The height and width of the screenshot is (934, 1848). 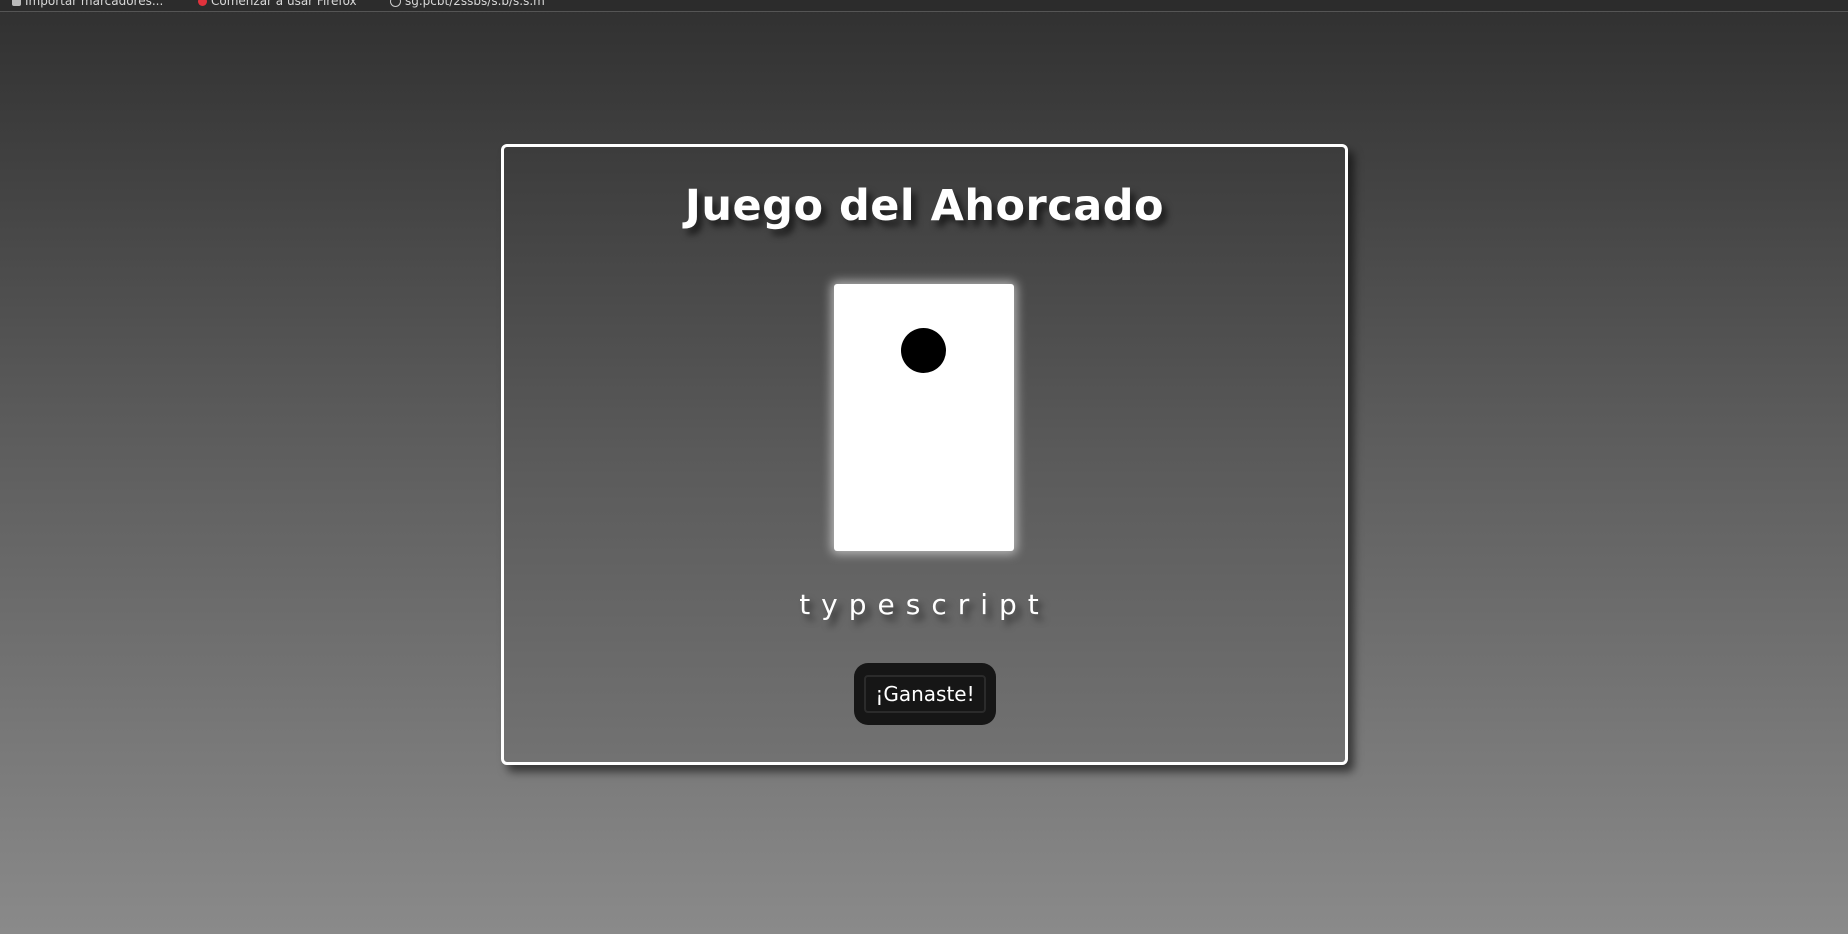 I want to click on result-button-label: ¡Ganaste!, so click(x=925, y=694).